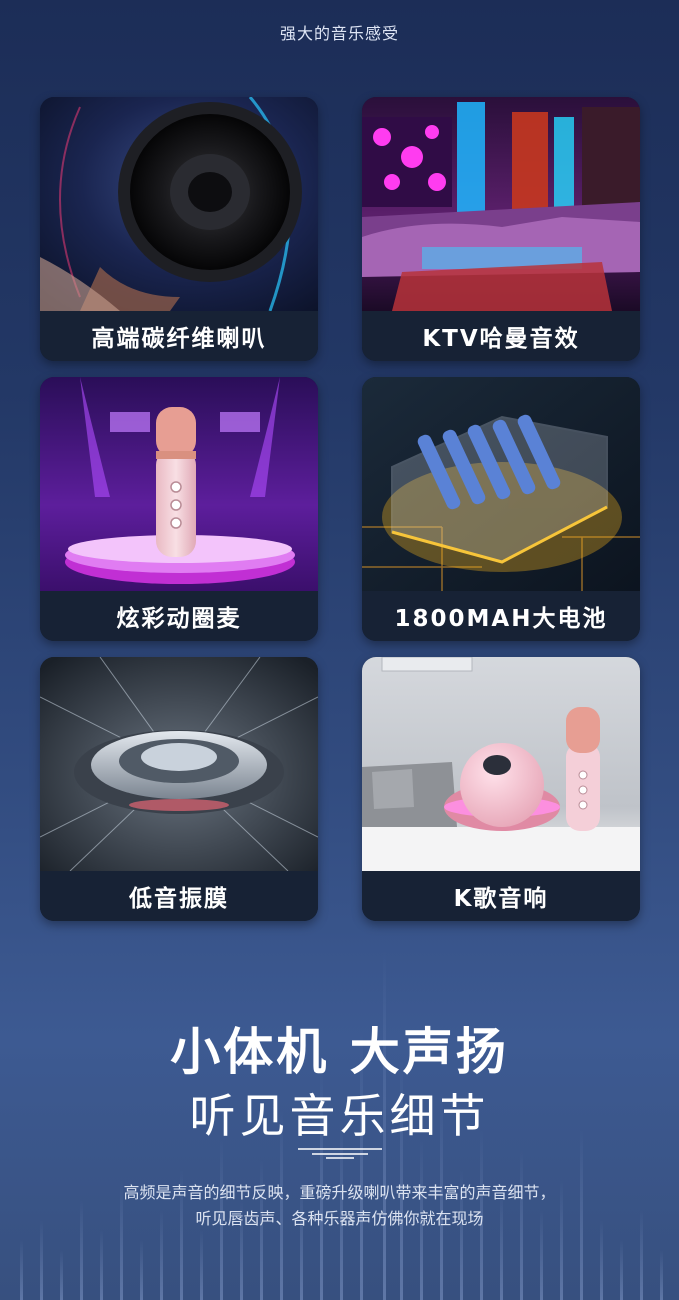 The image size is (679, 1300). I want to click on feature-card-speaker: 高端碳纤维喇叭, so click(179, 229).